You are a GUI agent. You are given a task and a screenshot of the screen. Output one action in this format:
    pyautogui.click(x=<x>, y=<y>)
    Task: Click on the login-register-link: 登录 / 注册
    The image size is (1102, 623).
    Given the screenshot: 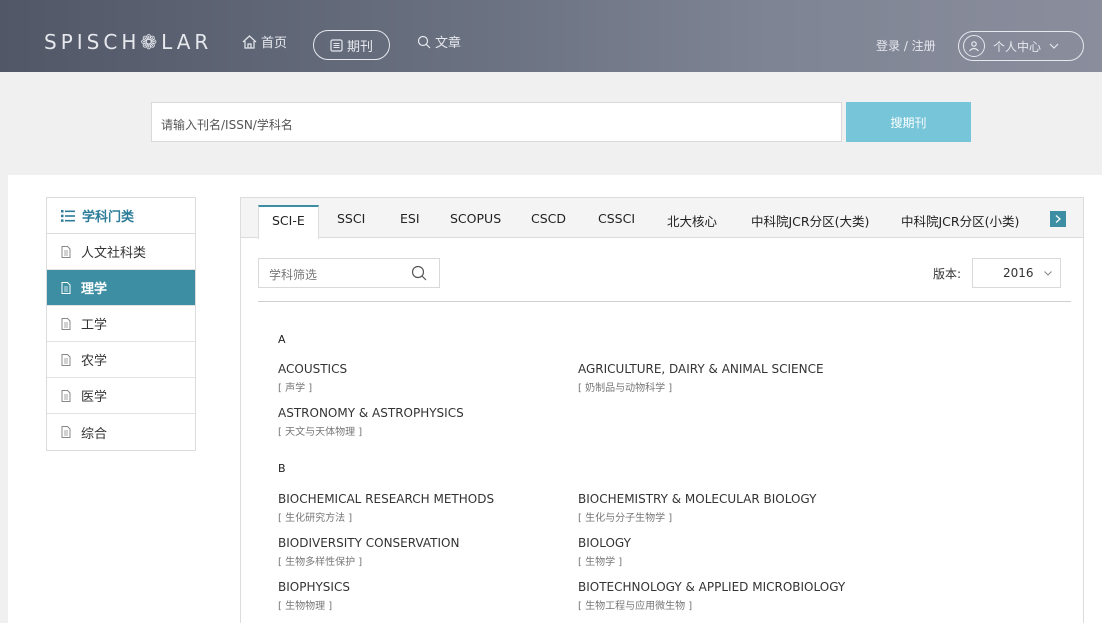 What is the action you would take?
    pyautogui.click(x=906, y=45)
    